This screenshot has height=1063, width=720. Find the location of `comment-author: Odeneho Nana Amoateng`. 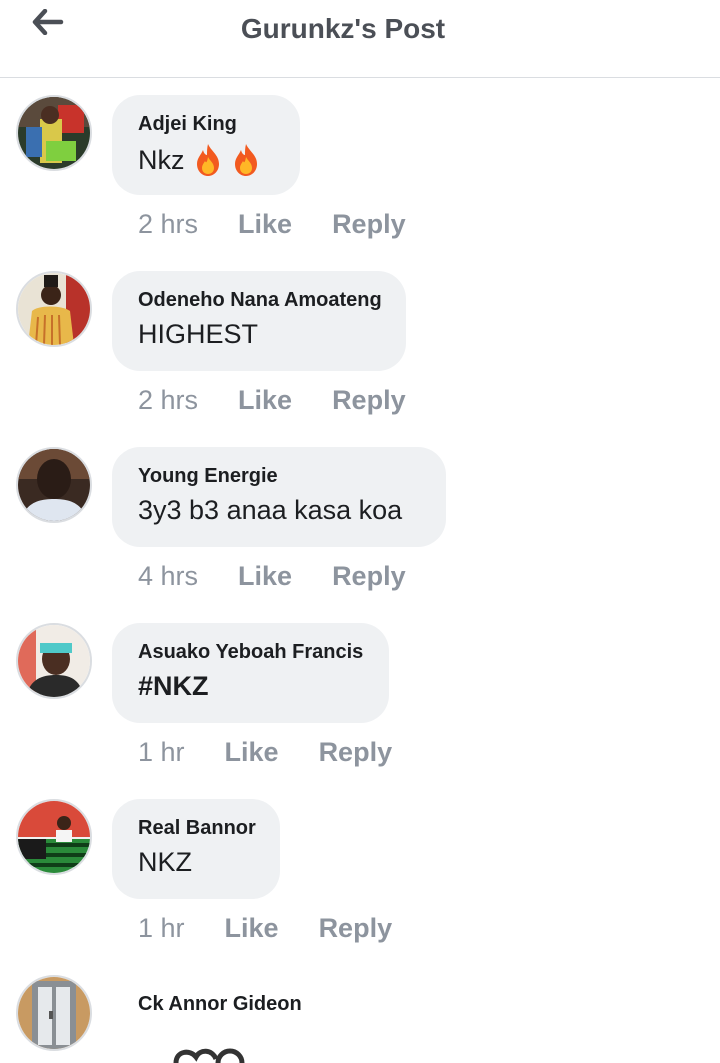

comment-author: Odeneho Nana Amoateng is located at coordinates (260, 300).